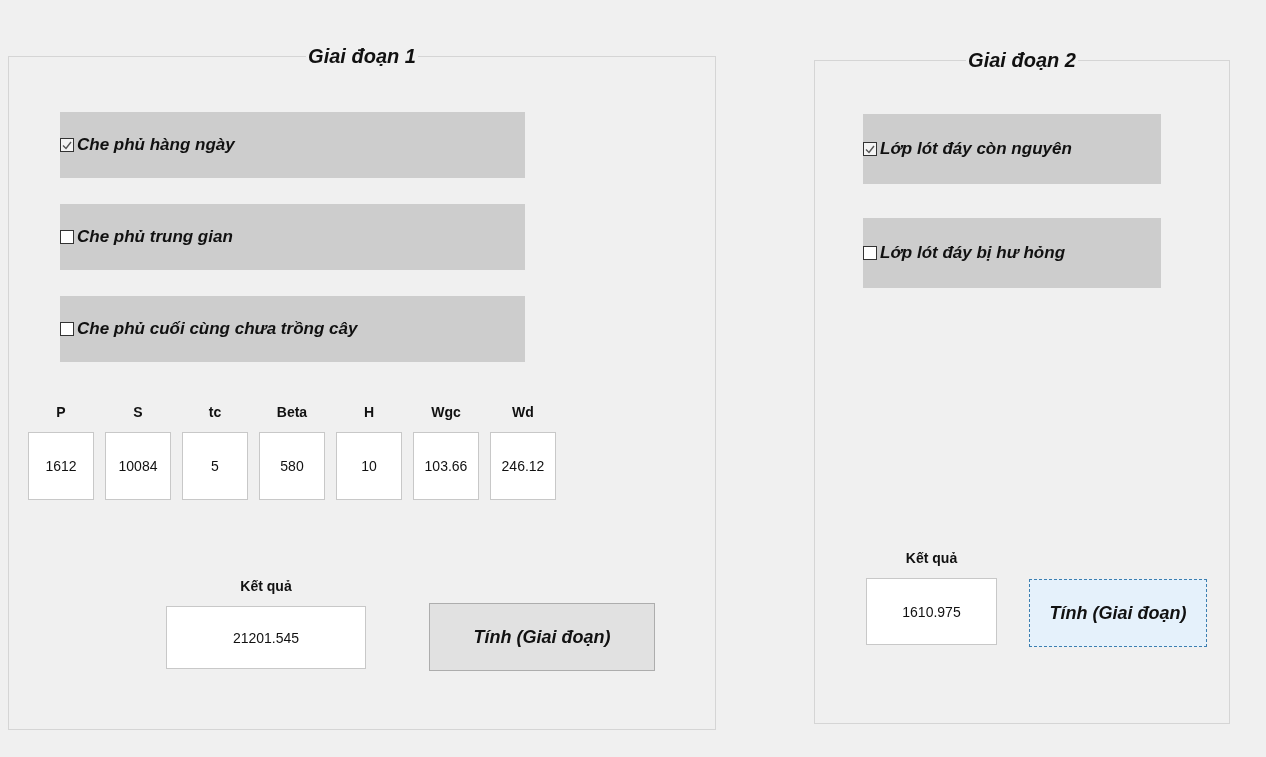  I want to click on field-label: S, so click(138, 412).